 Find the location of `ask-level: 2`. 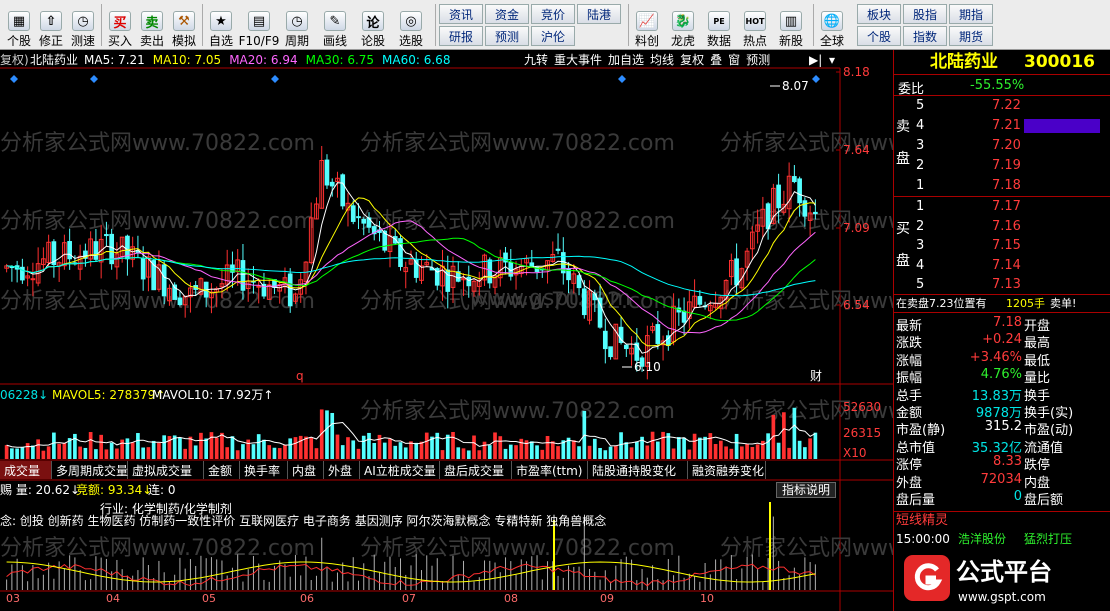

ask-level: 2 is located at coordinates (920, 165).